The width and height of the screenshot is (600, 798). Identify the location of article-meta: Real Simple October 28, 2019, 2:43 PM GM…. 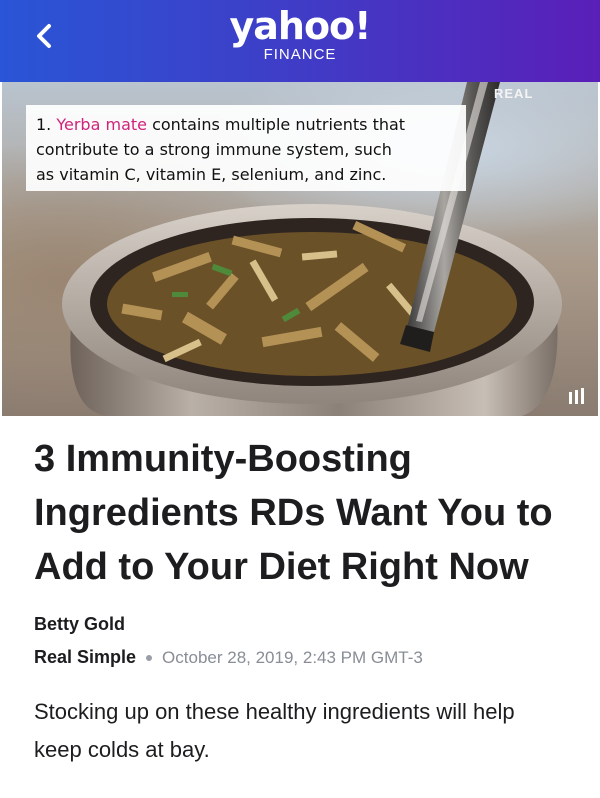
(228, 657).